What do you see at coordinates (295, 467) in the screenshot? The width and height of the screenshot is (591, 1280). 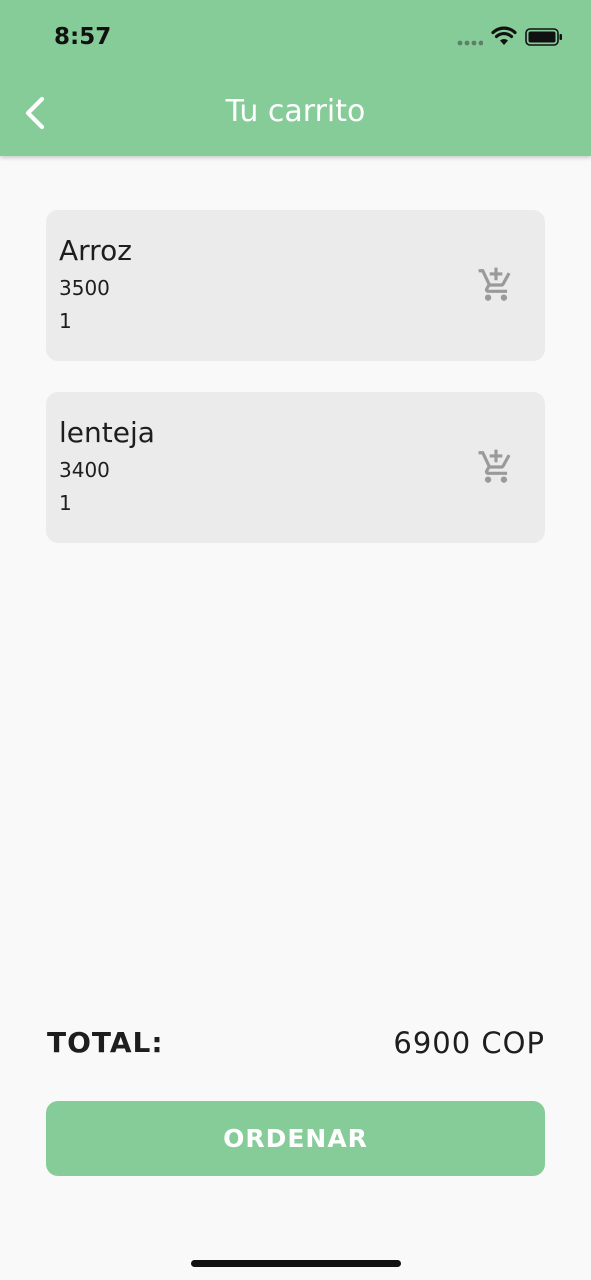 I see `cart-item-card: lenteja 3400 1` at bounding box center [295, 467].